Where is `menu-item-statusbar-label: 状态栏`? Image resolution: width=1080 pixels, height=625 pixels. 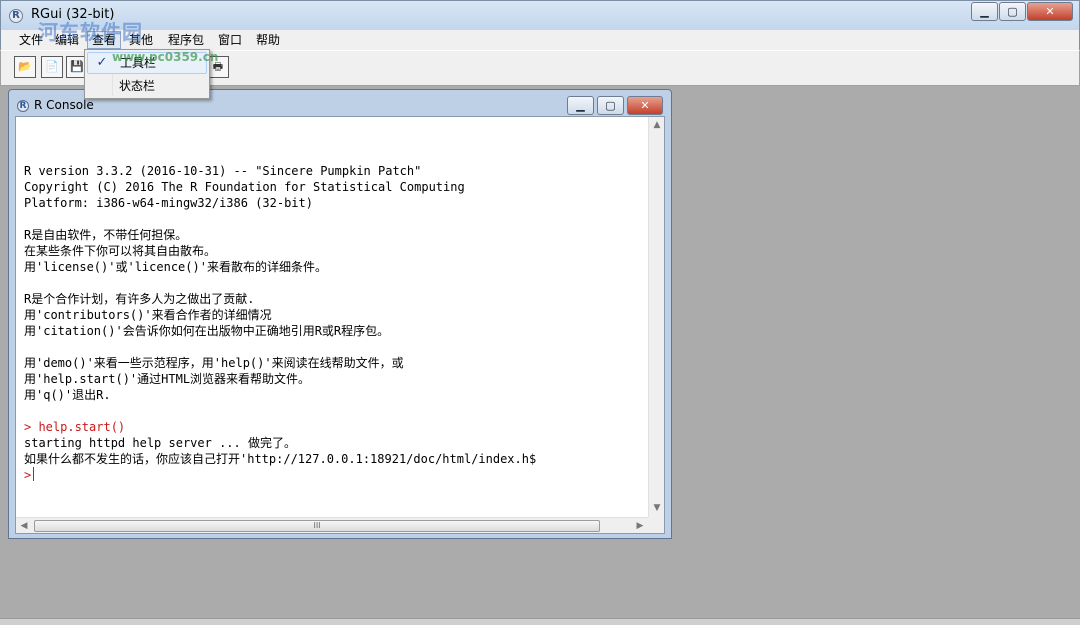 menu-item-statusbar-label: 状态栏 is located at coordinates (137, 86).